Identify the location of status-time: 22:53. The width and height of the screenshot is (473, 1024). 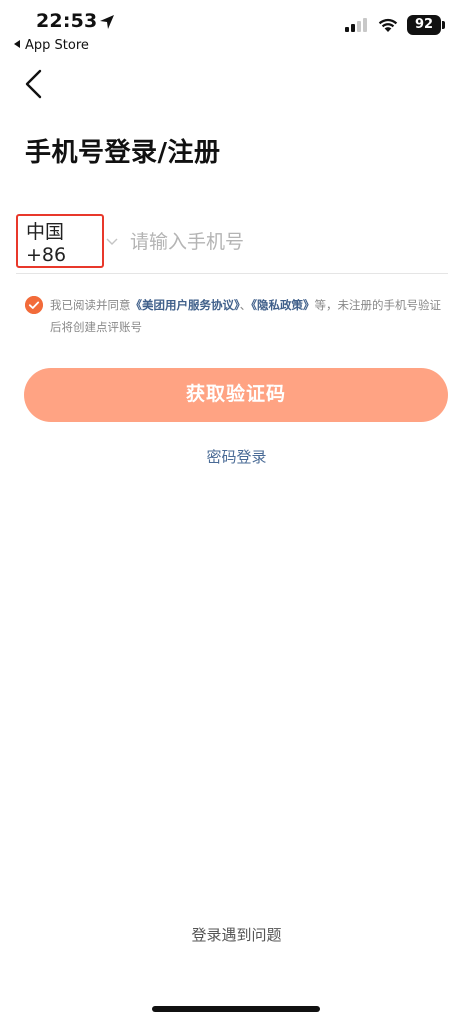
(67, 21).